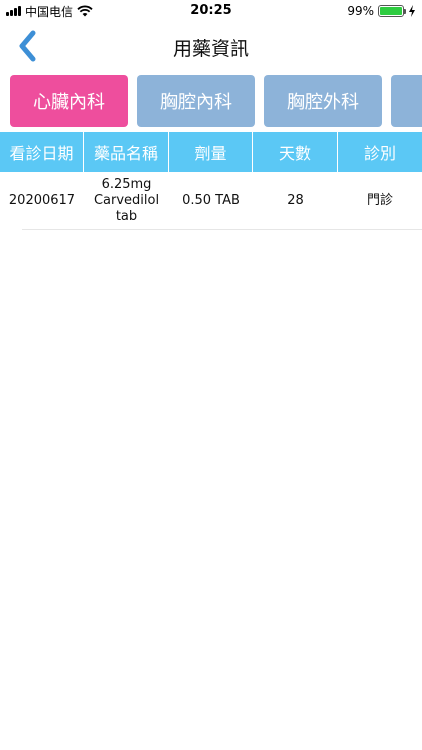  I want to click on tab-label: 心臟內科, so click(69, 102).